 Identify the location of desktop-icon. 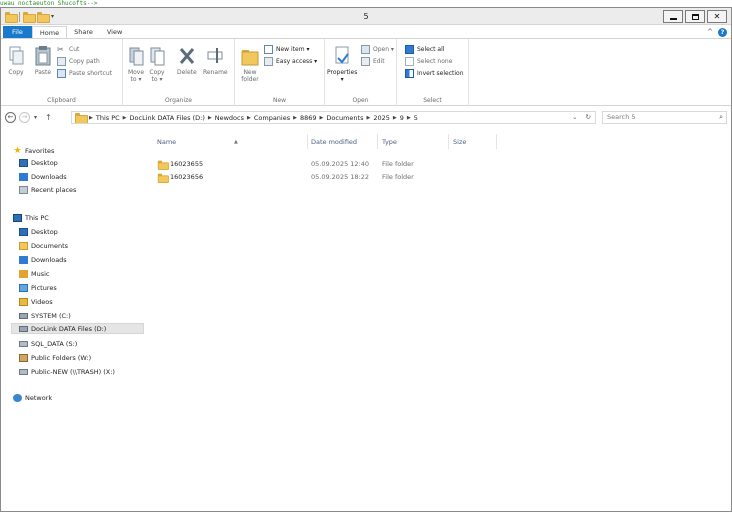
(23, 162).